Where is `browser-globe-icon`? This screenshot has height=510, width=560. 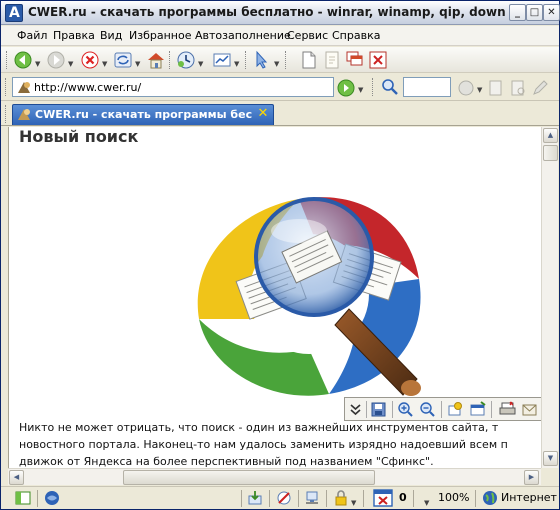
browser-globe-icon is located at coordinates (52, 498).